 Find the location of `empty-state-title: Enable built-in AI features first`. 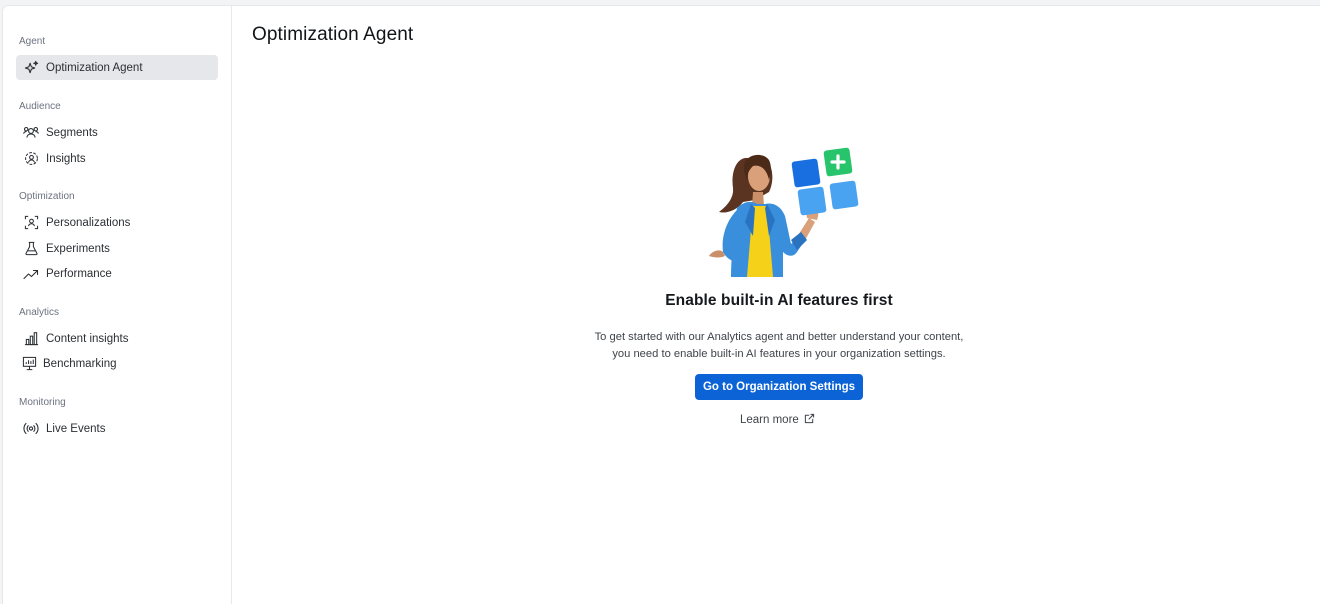

empty-state-title: Enable built-in AI features first is located at coordinates (779, 300).